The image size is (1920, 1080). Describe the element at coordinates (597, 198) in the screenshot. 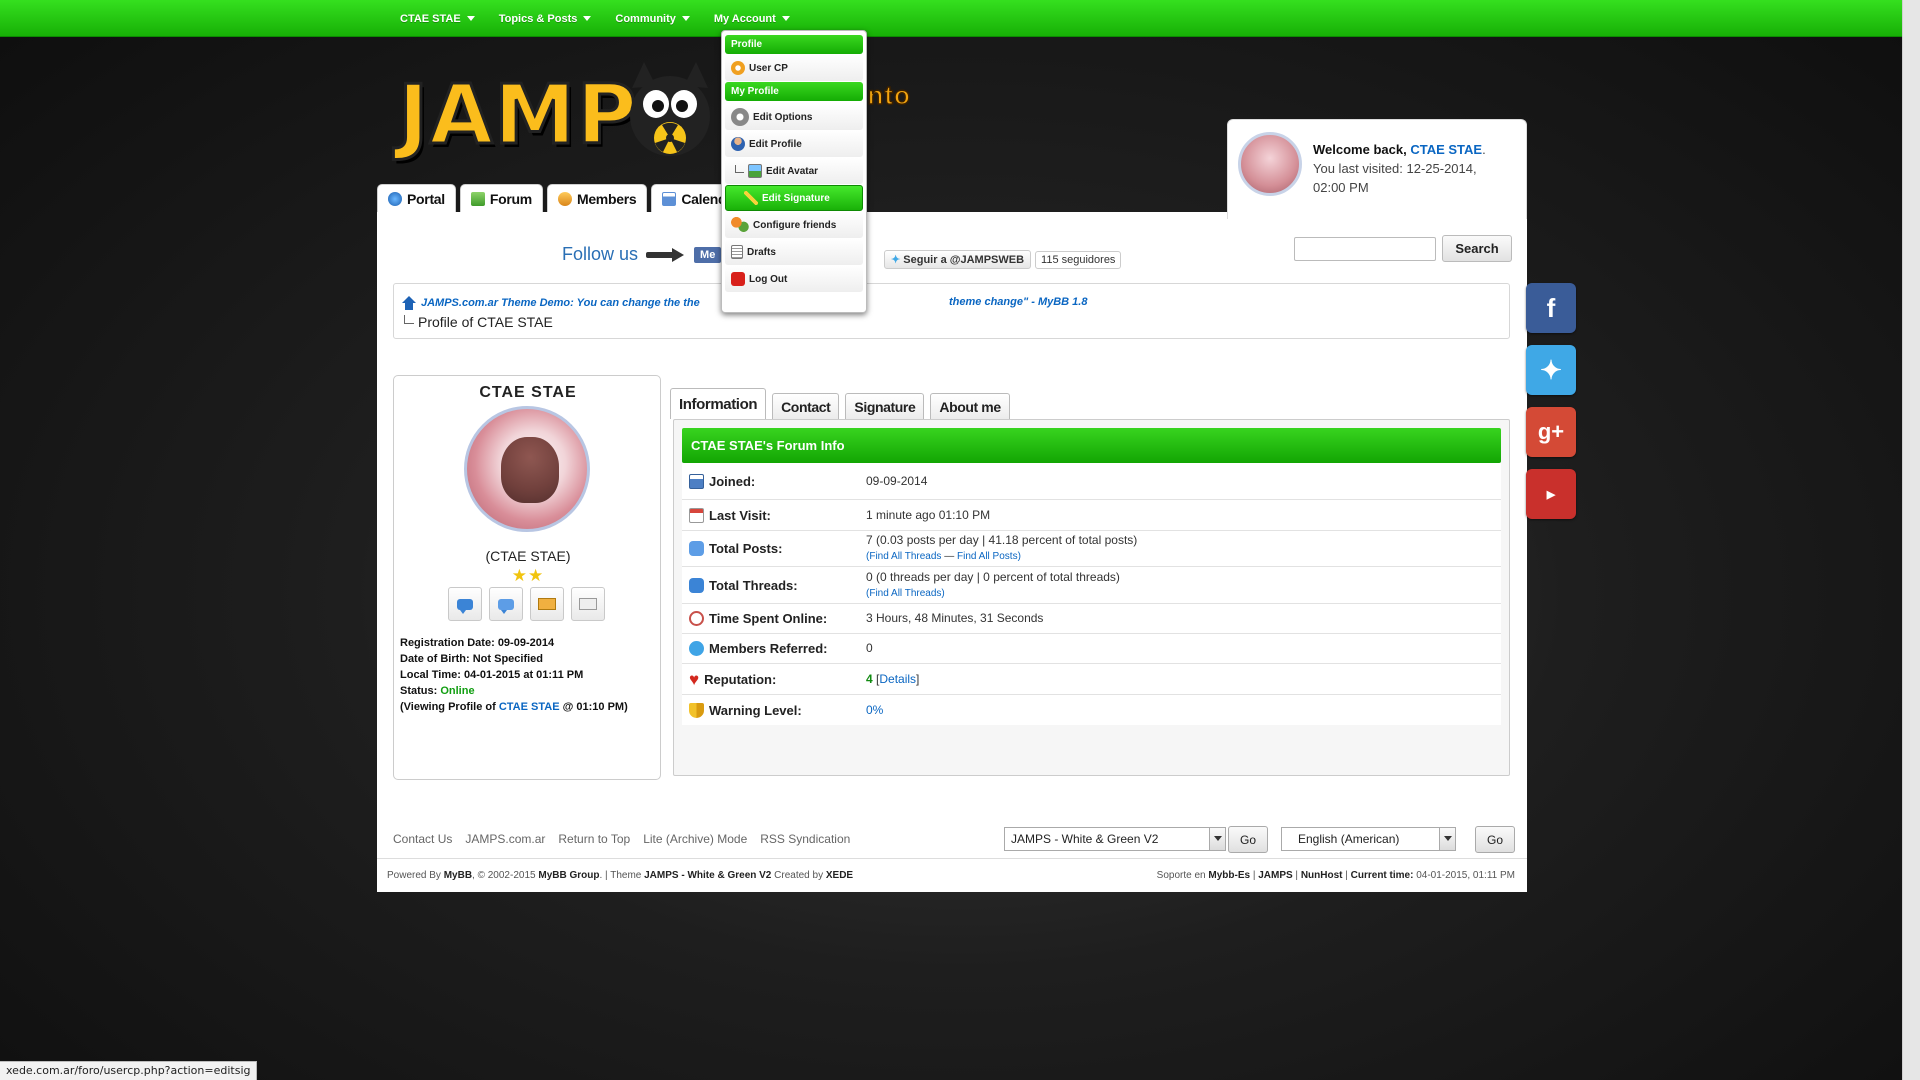

I see `tab-members: Members` at that location.